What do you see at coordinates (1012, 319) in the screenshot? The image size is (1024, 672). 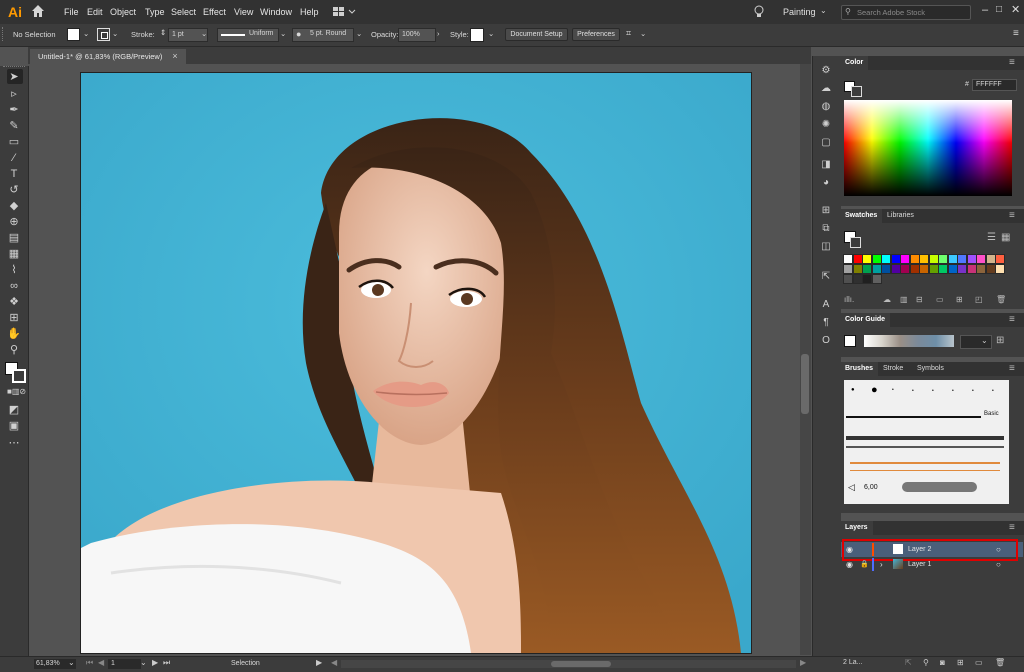 I see `color-guide-panel-menu-icon: ≡` at bounding box center [1012, 319].